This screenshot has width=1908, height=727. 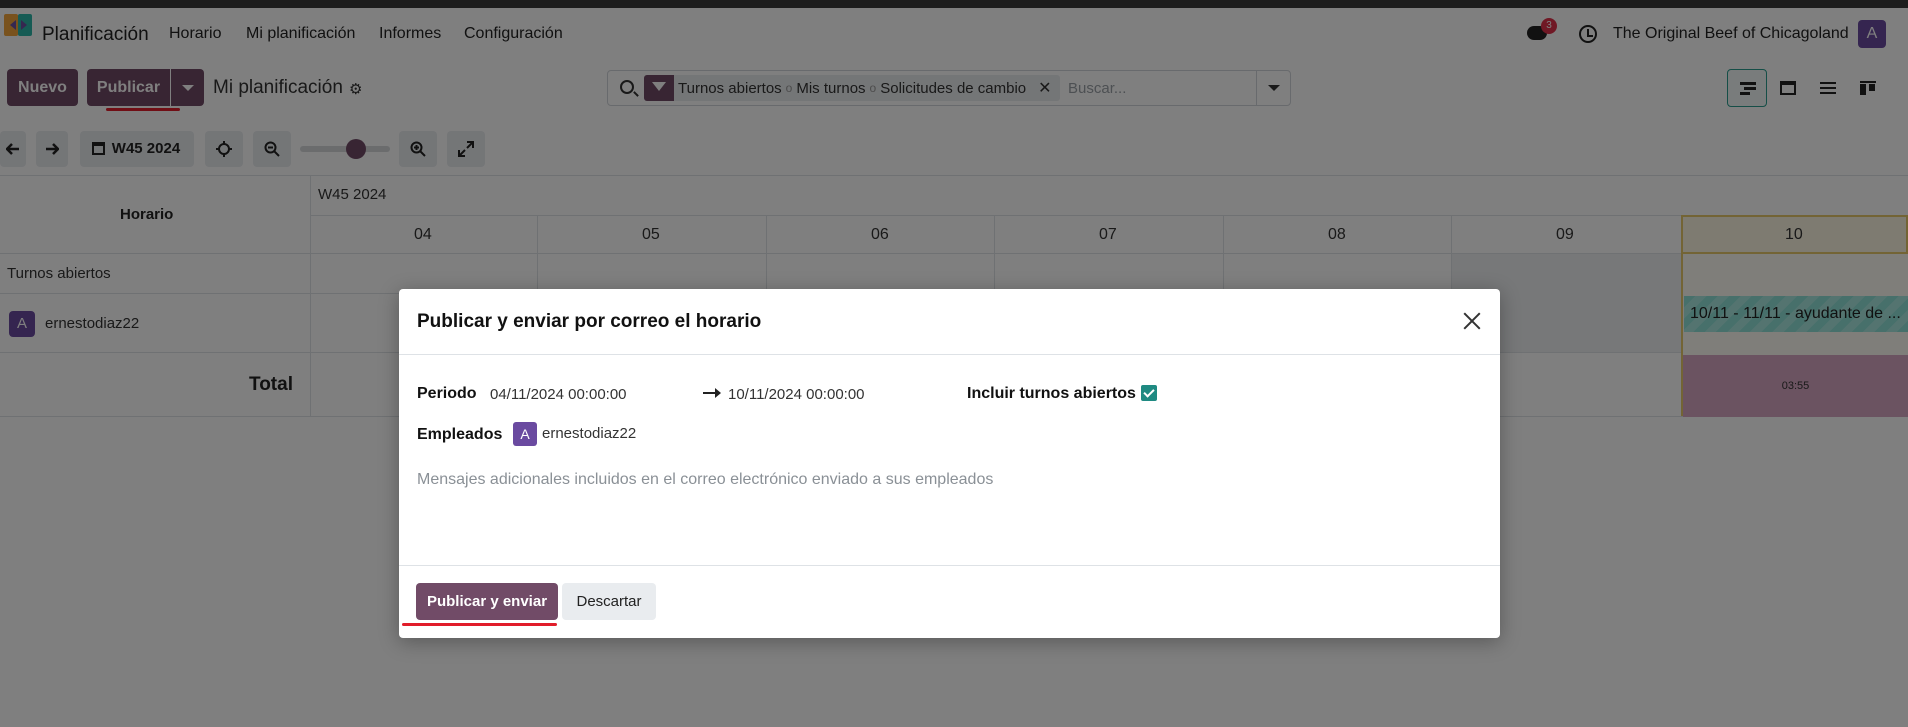 I want to click on discard-button: Descartar, so click(x=609, y=601).